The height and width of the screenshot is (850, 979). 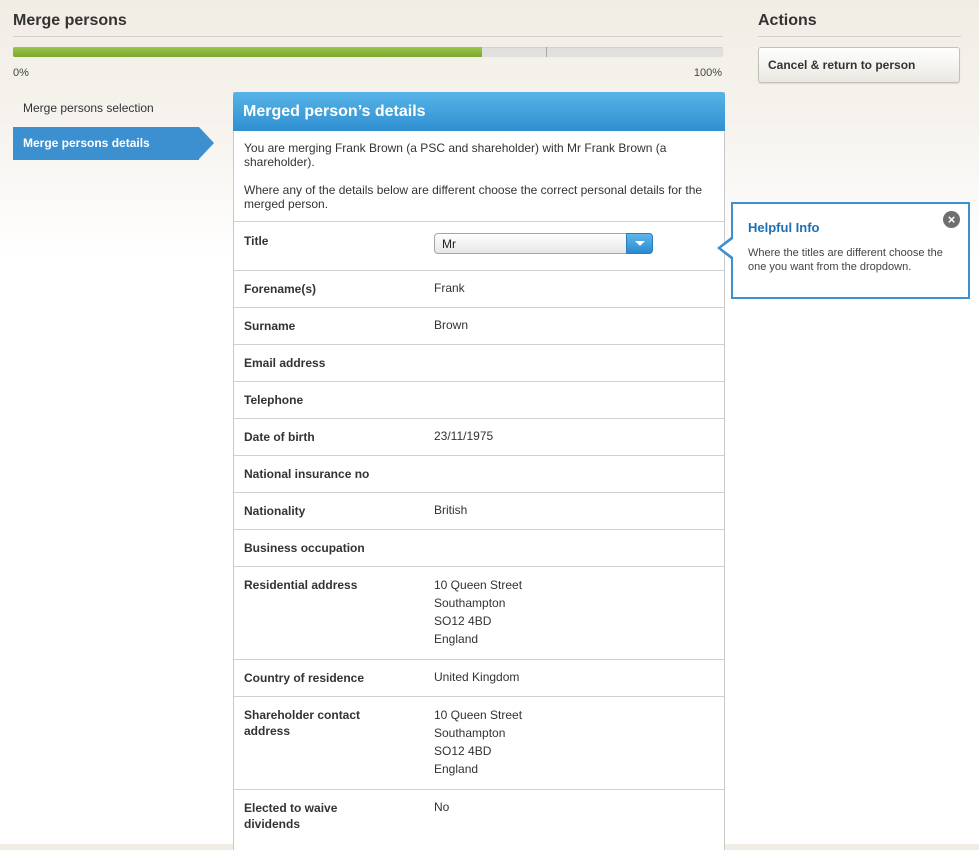 What do you see at coordinates (279, 437) in the screenshot?
I see `detail-label: Date of birth` at bounding box center [279, 437].